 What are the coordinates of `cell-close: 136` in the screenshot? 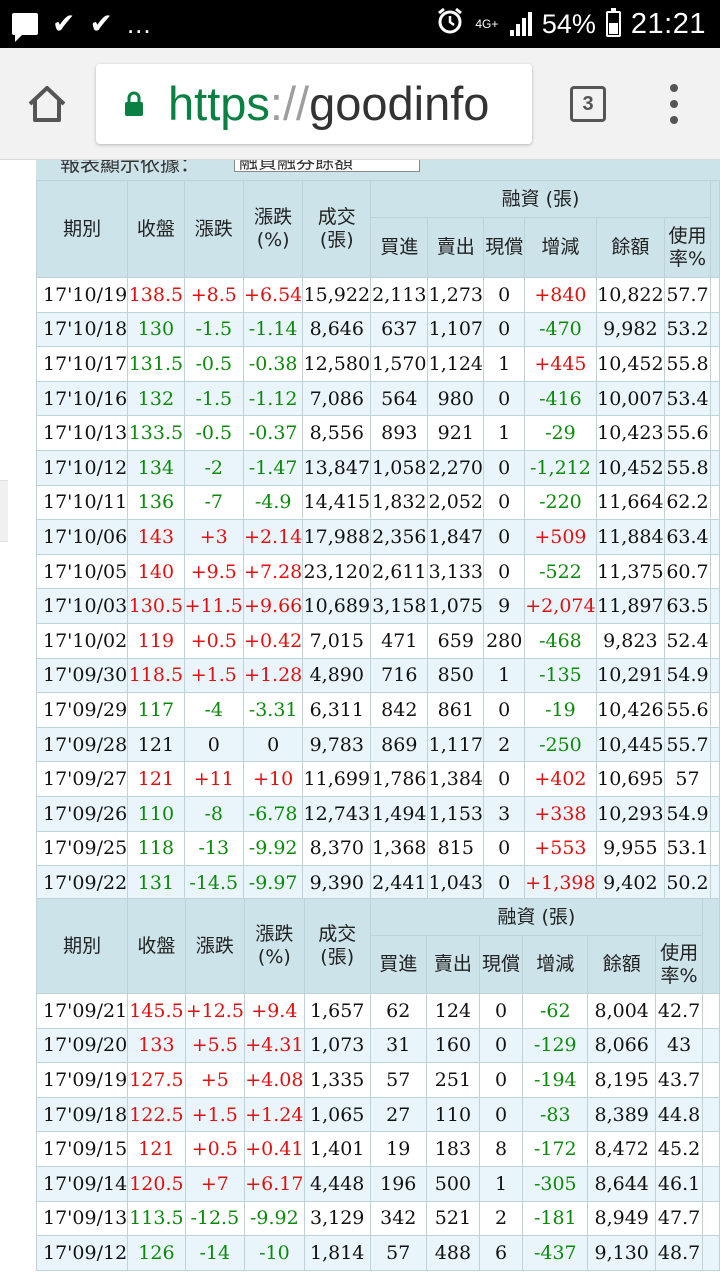 It's located at (156, 502).